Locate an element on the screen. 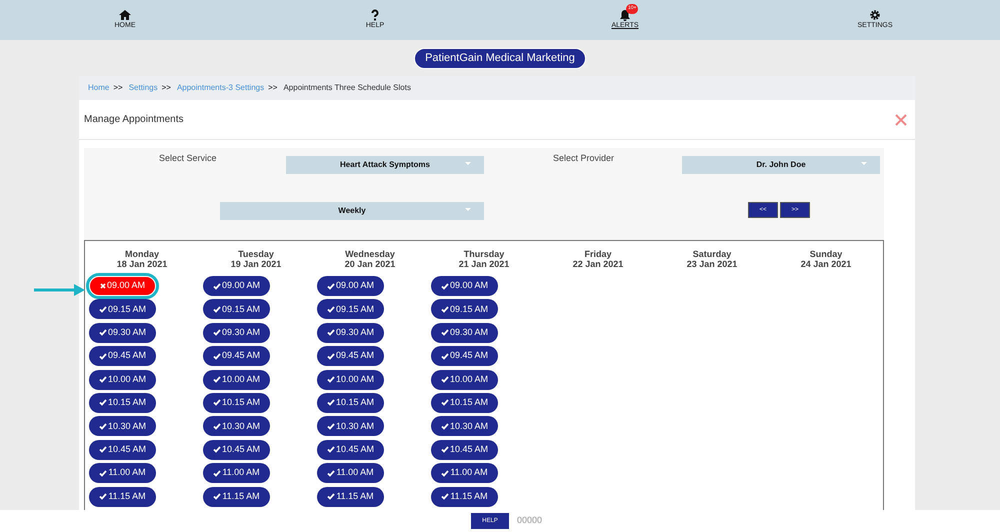 This screenshot has height=532, width=1000. close-icon is located at coordinates (901, 120).